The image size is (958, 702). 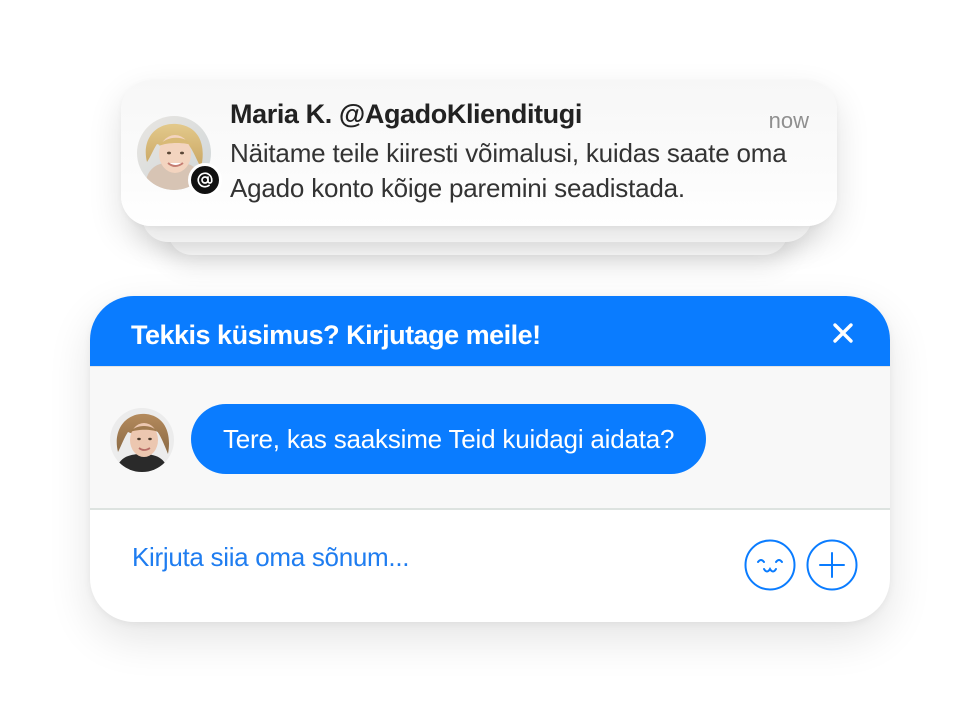 I want to click on emoji-icon, so click(x=770, y=565).